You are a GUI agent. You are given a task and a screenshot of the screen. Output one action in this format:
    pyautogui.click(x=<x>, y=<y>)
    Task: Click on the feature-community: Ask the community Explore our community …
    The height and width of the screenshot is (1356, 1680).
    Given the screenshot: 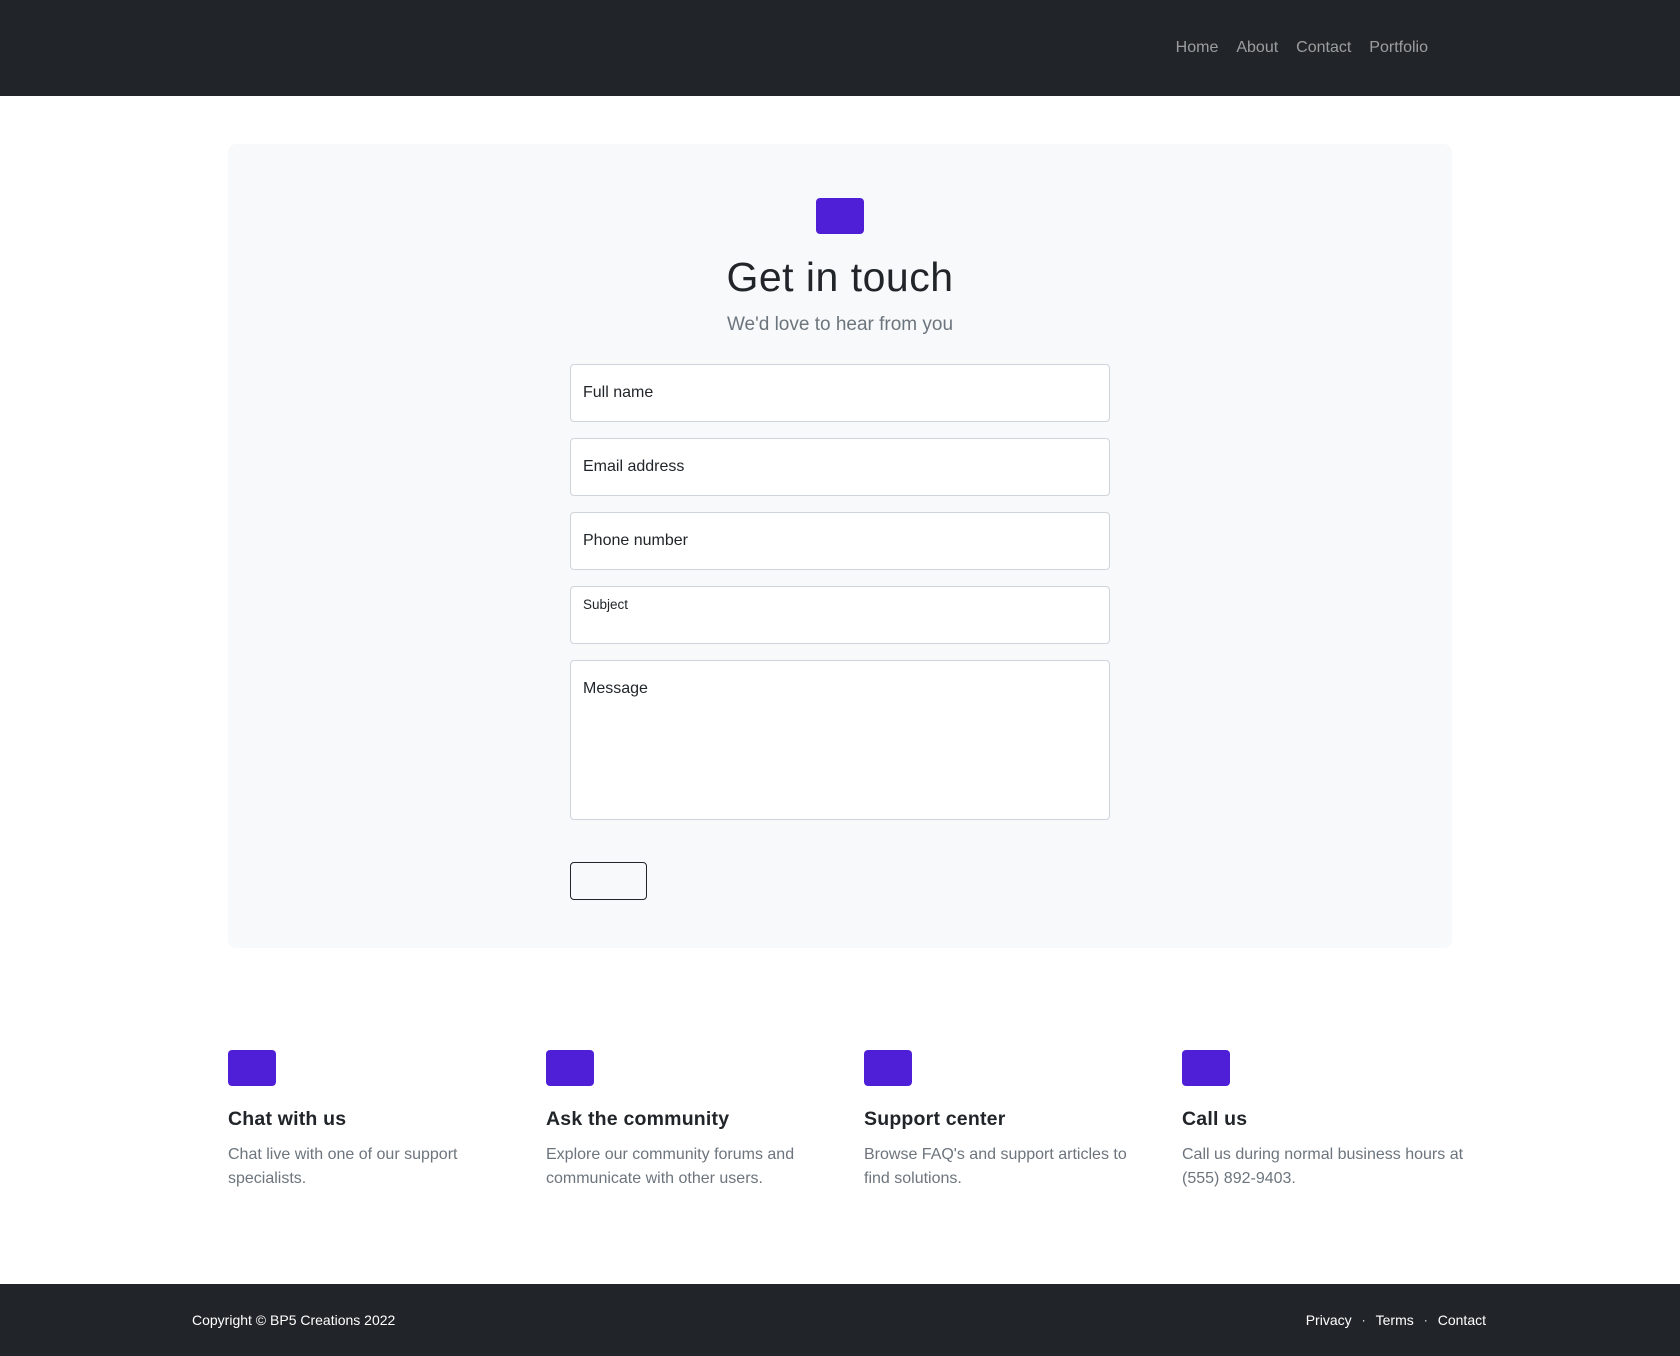 What is the action you would take?
    pyautogui.click(x=691, y=1120)
    